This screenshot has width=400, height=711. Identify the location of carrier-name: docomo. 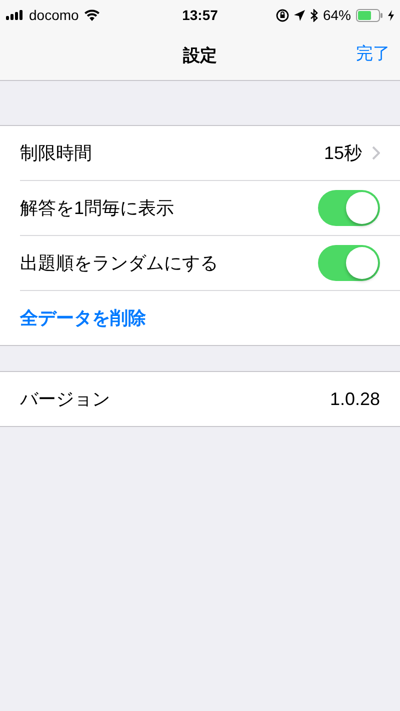
(54, 15).